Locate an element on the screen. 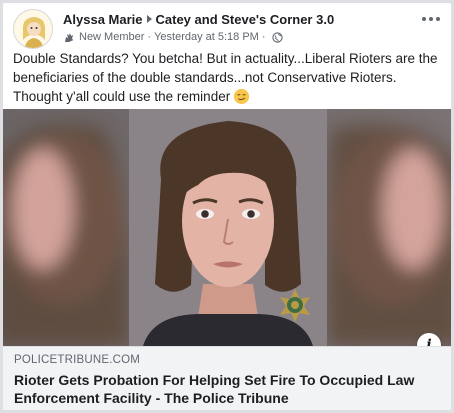 Image resolution: width=454 pixels, height=413 pixels. author-line: Alyssa Marie Catey and Steve's Corner 3.0 is located at coordinates (198, 19).